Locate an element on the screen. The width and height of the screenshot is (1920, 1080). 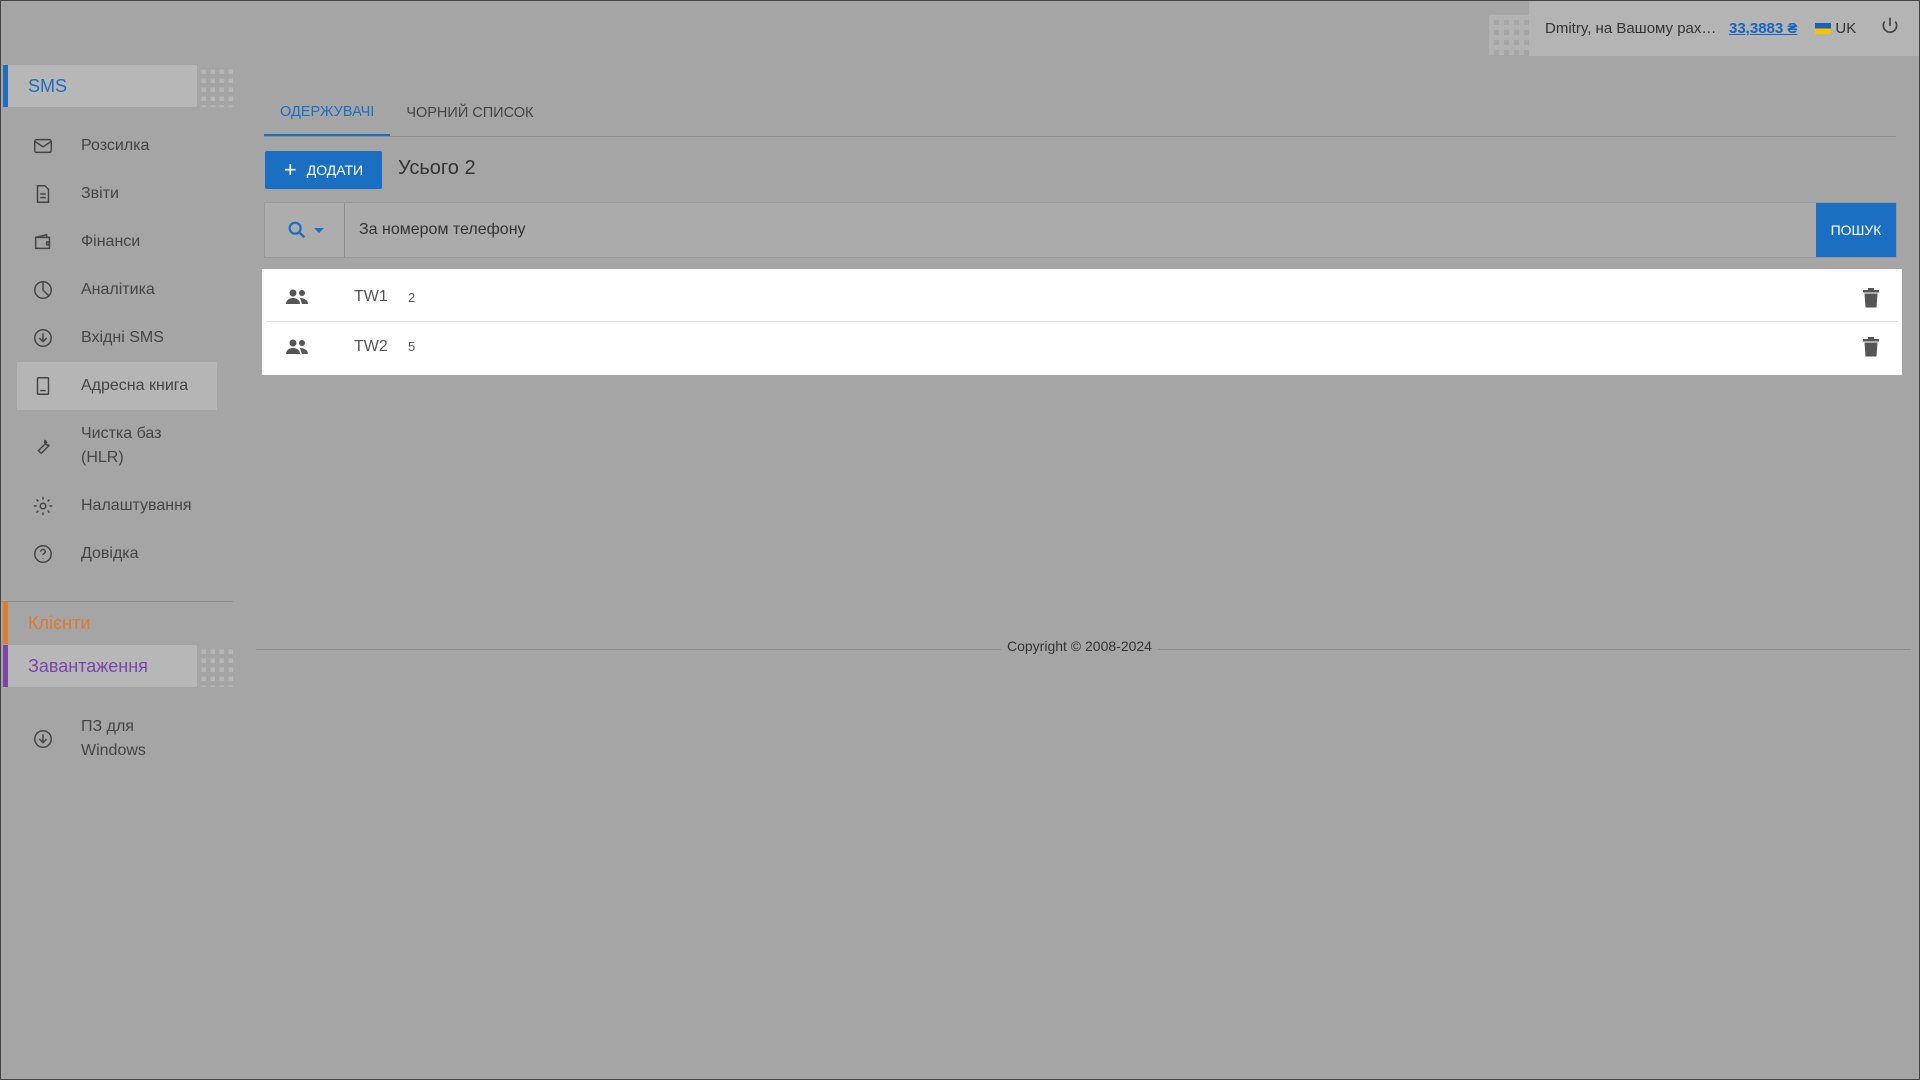
sidebar-item-label: Вхідні SMS is located at coordinates (122, 337).